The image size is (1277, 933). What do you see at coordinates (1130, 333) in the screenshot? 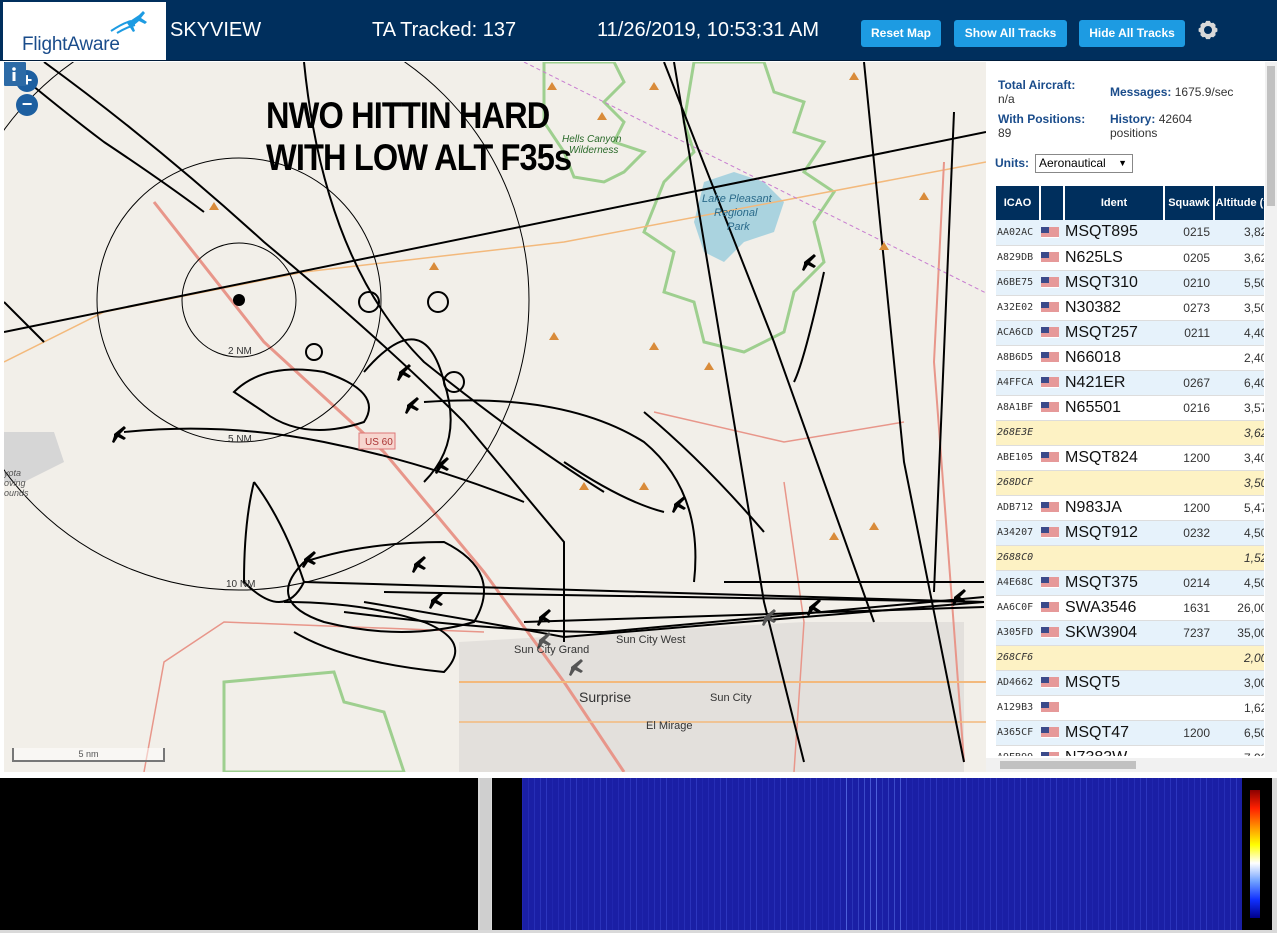
I see `table-row: ACA6CD MSQT25702114,400` at bounding box center [1130, 333].